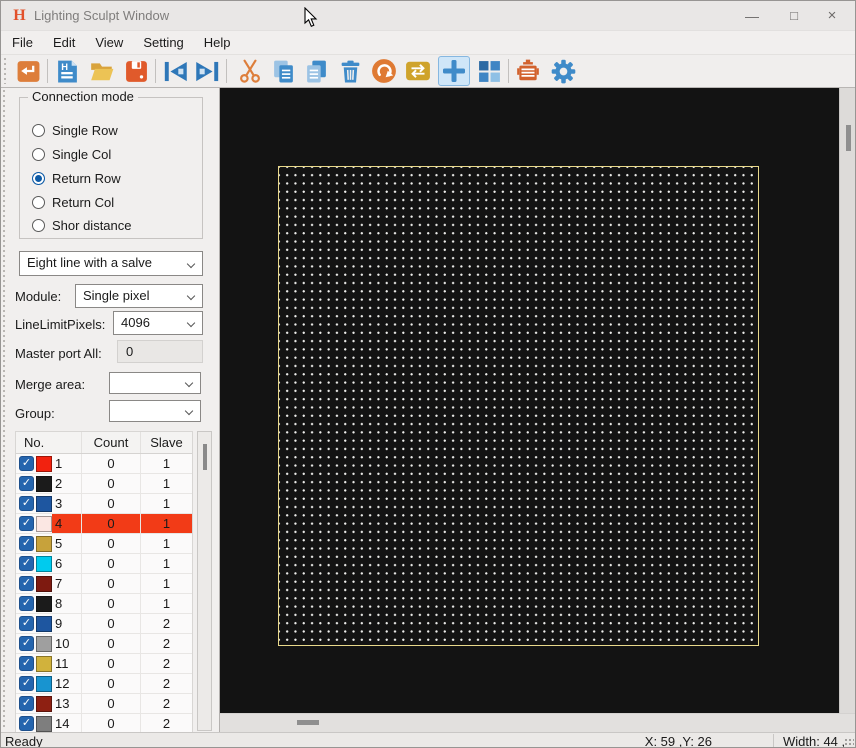 Image resolution: width=856 pixels, height=748 pixels. I want to click on table-row: ✓ 2 0 1, so click(104, 484).